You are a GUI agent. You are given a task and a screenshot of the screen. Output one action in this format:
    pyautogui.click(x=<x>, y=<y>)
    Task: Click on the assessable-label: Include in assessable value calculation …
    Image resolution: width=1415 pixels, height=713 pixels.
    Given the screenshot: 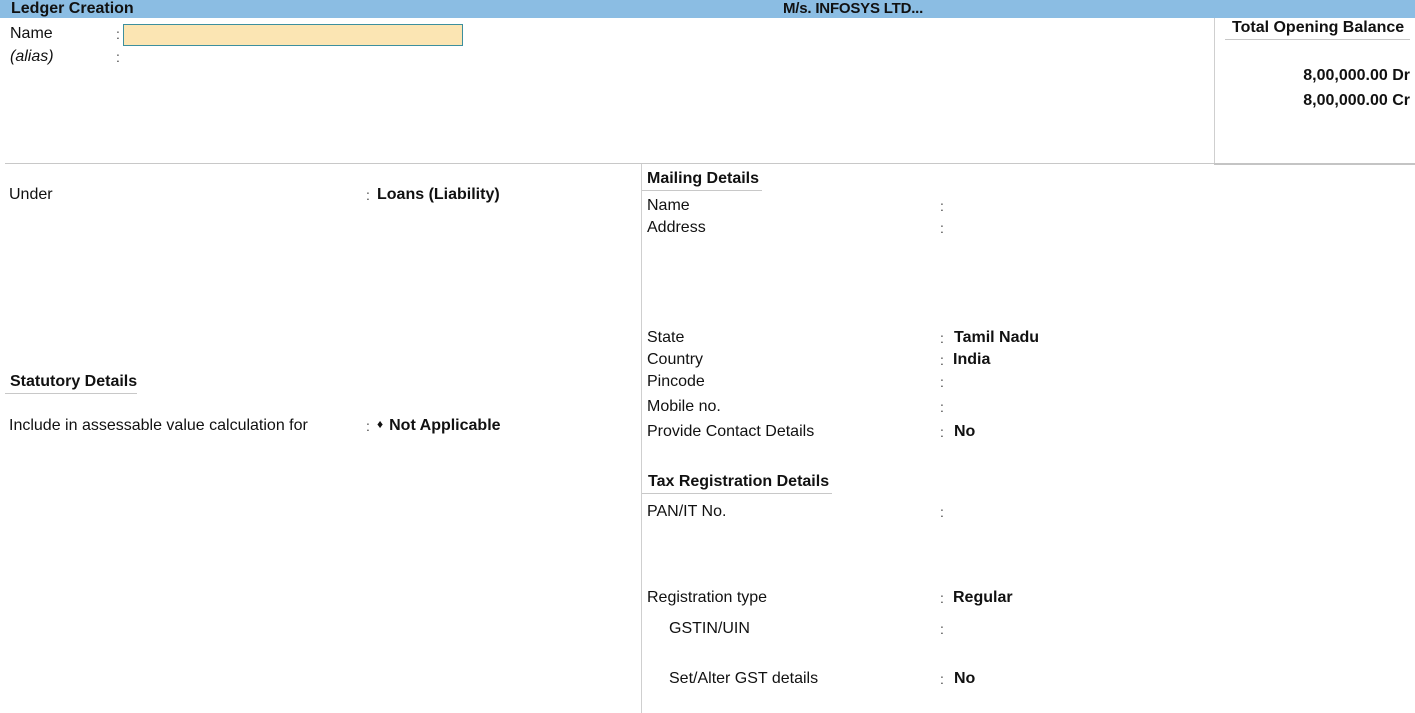 What is the action you would take?
    pyautogui.click(x=158, y=425)
    